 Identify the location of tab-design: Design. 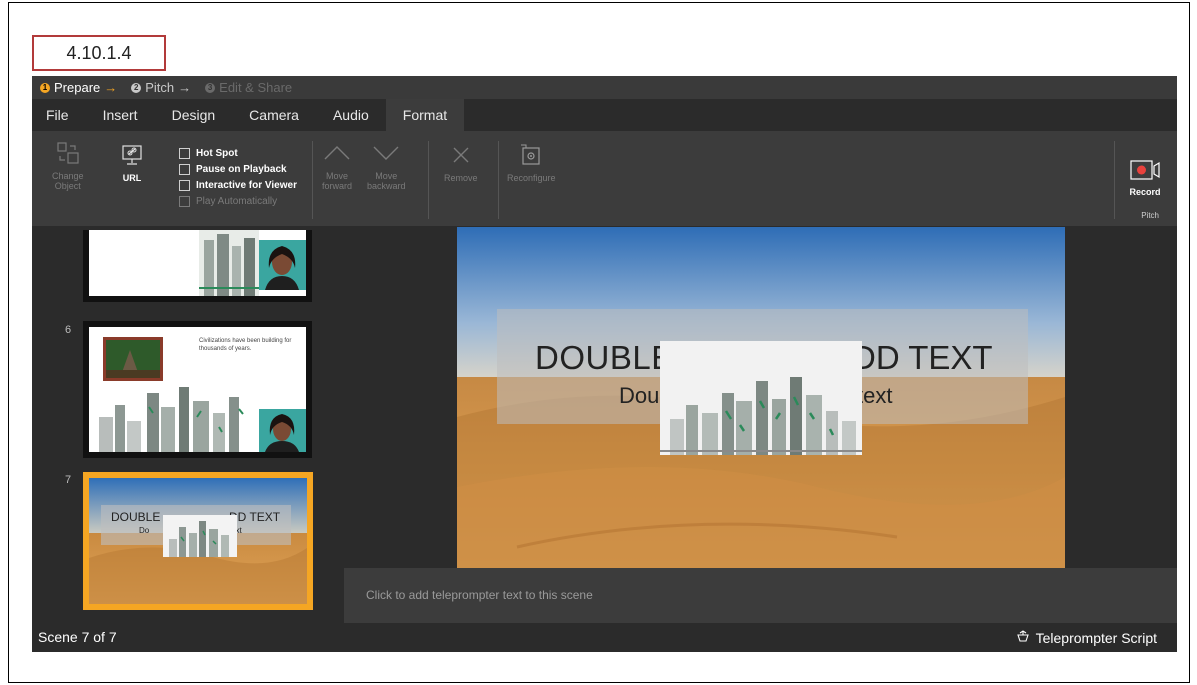
(194, 115).